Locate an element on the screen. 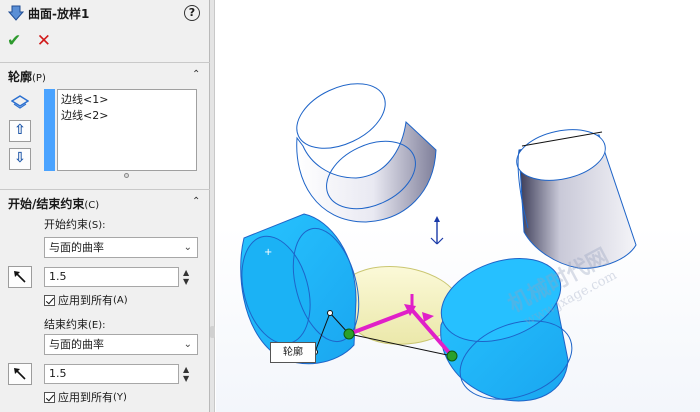 The image size is (700, 412). start-constraint-label: 开始约束(S): is located at coordinates (75, 224).